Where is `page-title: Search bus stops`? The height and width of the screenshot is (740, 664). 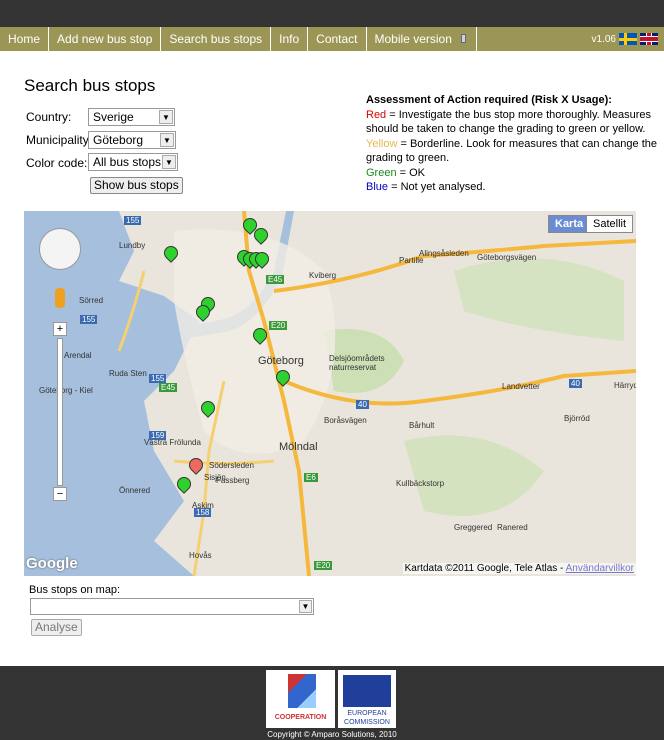
page-title: Search bus stops is located at coordinates (90, 85).